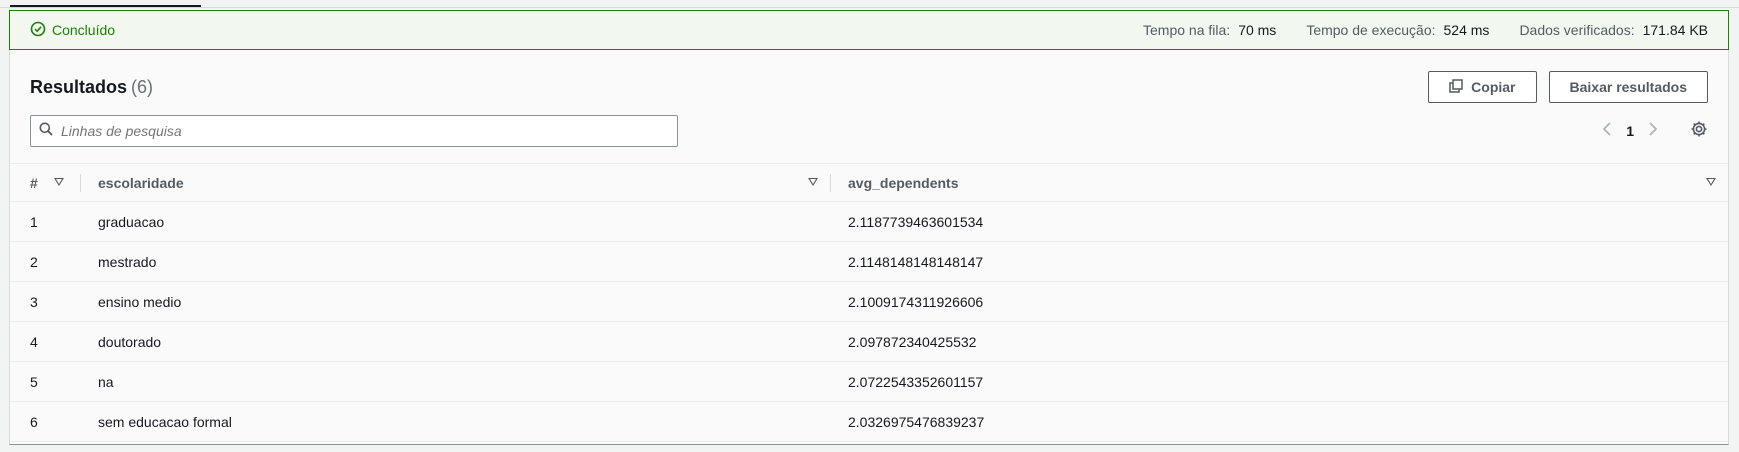 Image resolution: width=1739 pixels, height=452 pixels. What do you see at coordinates (351, 131) in the screenshot?
I see `search-input` at bounding box center [351, 131].